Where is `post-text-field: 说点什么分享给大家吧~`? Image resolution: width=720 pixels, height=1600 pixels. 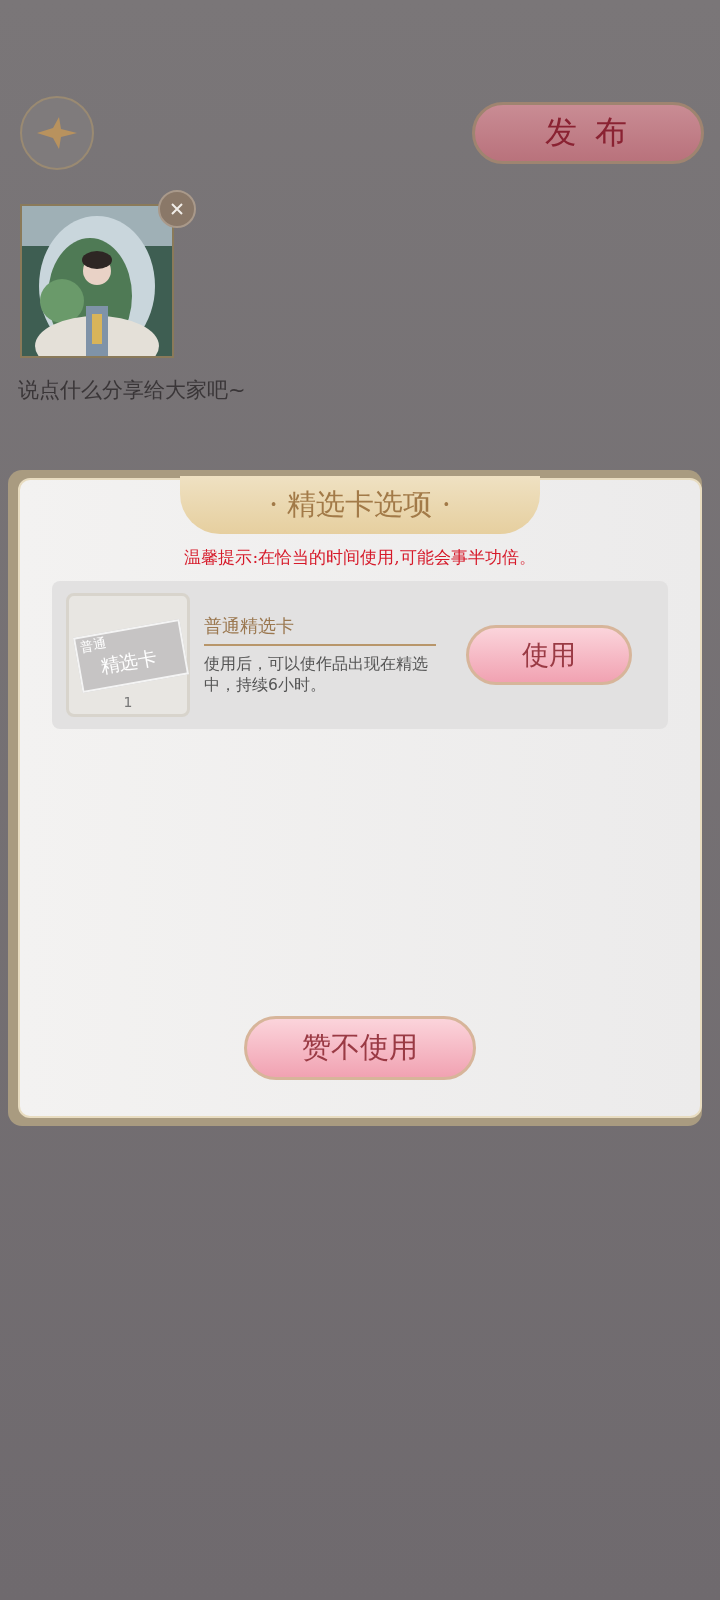 post-text-field: 说点什么分享给大家吧~ is located at coordinates (348, 396).